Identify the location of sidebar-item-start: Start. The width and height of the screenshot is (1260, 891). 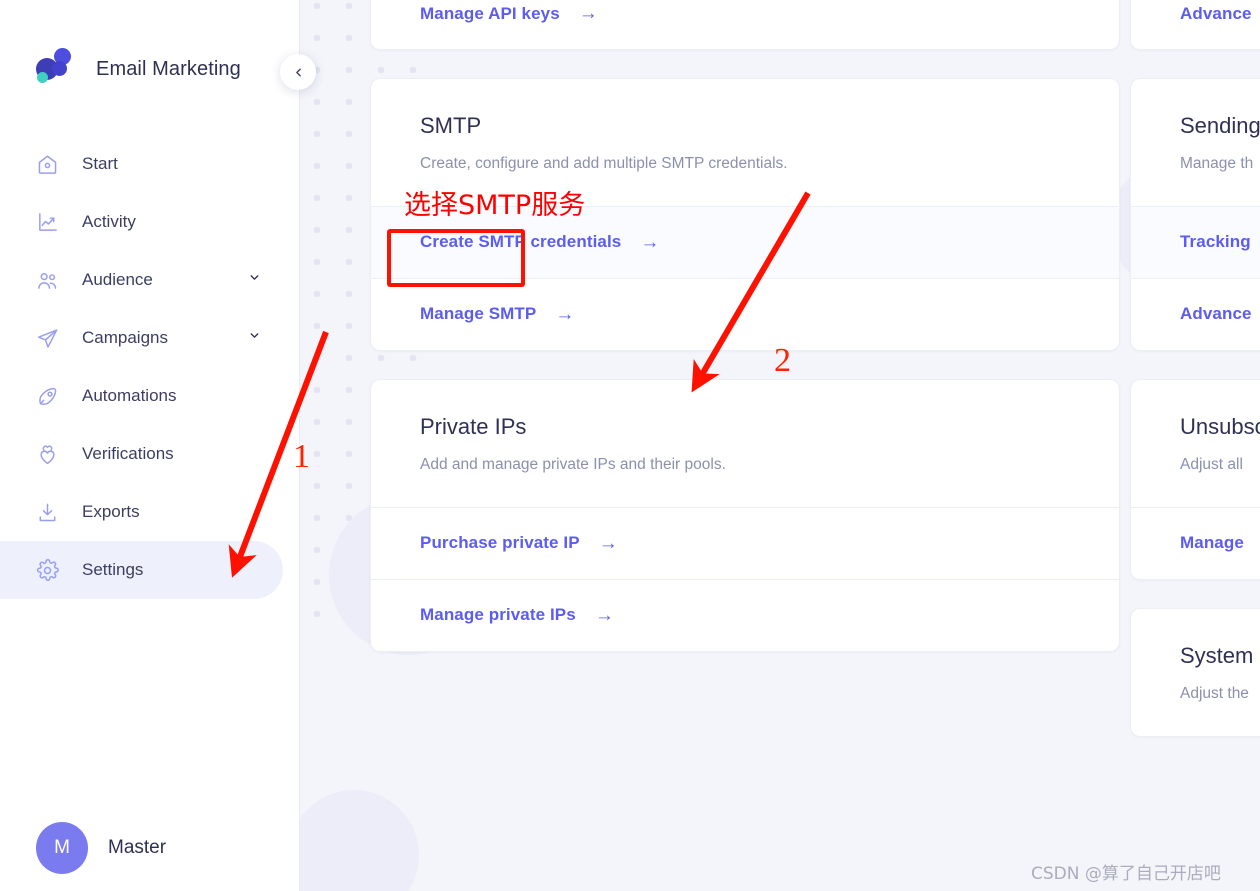
(149, 164).